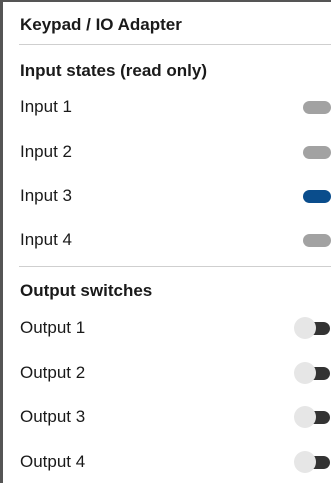  What do you see at coordinates (46, 195) in the screenshot?
I see `input-label: Input 3` at bounding box center [46, 195].